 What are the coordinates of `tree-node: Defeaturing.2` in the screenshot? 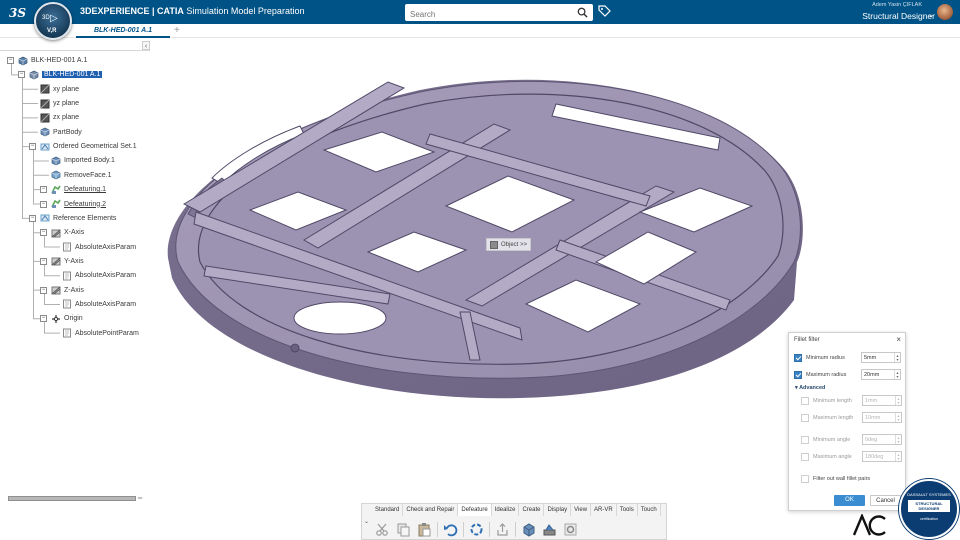 It's located at (78, 204).